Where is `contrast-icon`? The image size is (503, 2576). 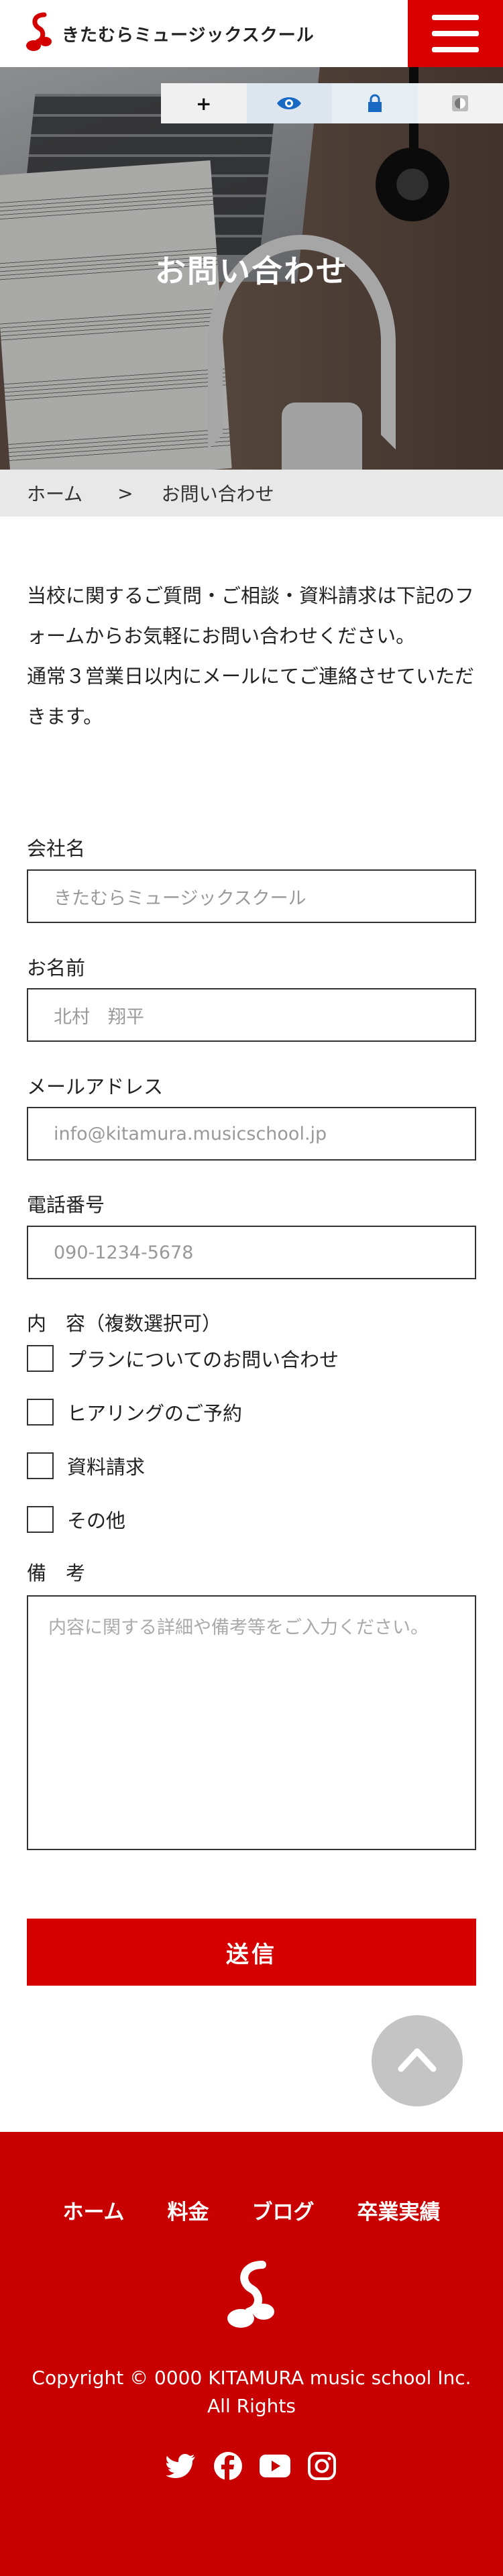 contrast-icon is located at coordinates (460, 103).